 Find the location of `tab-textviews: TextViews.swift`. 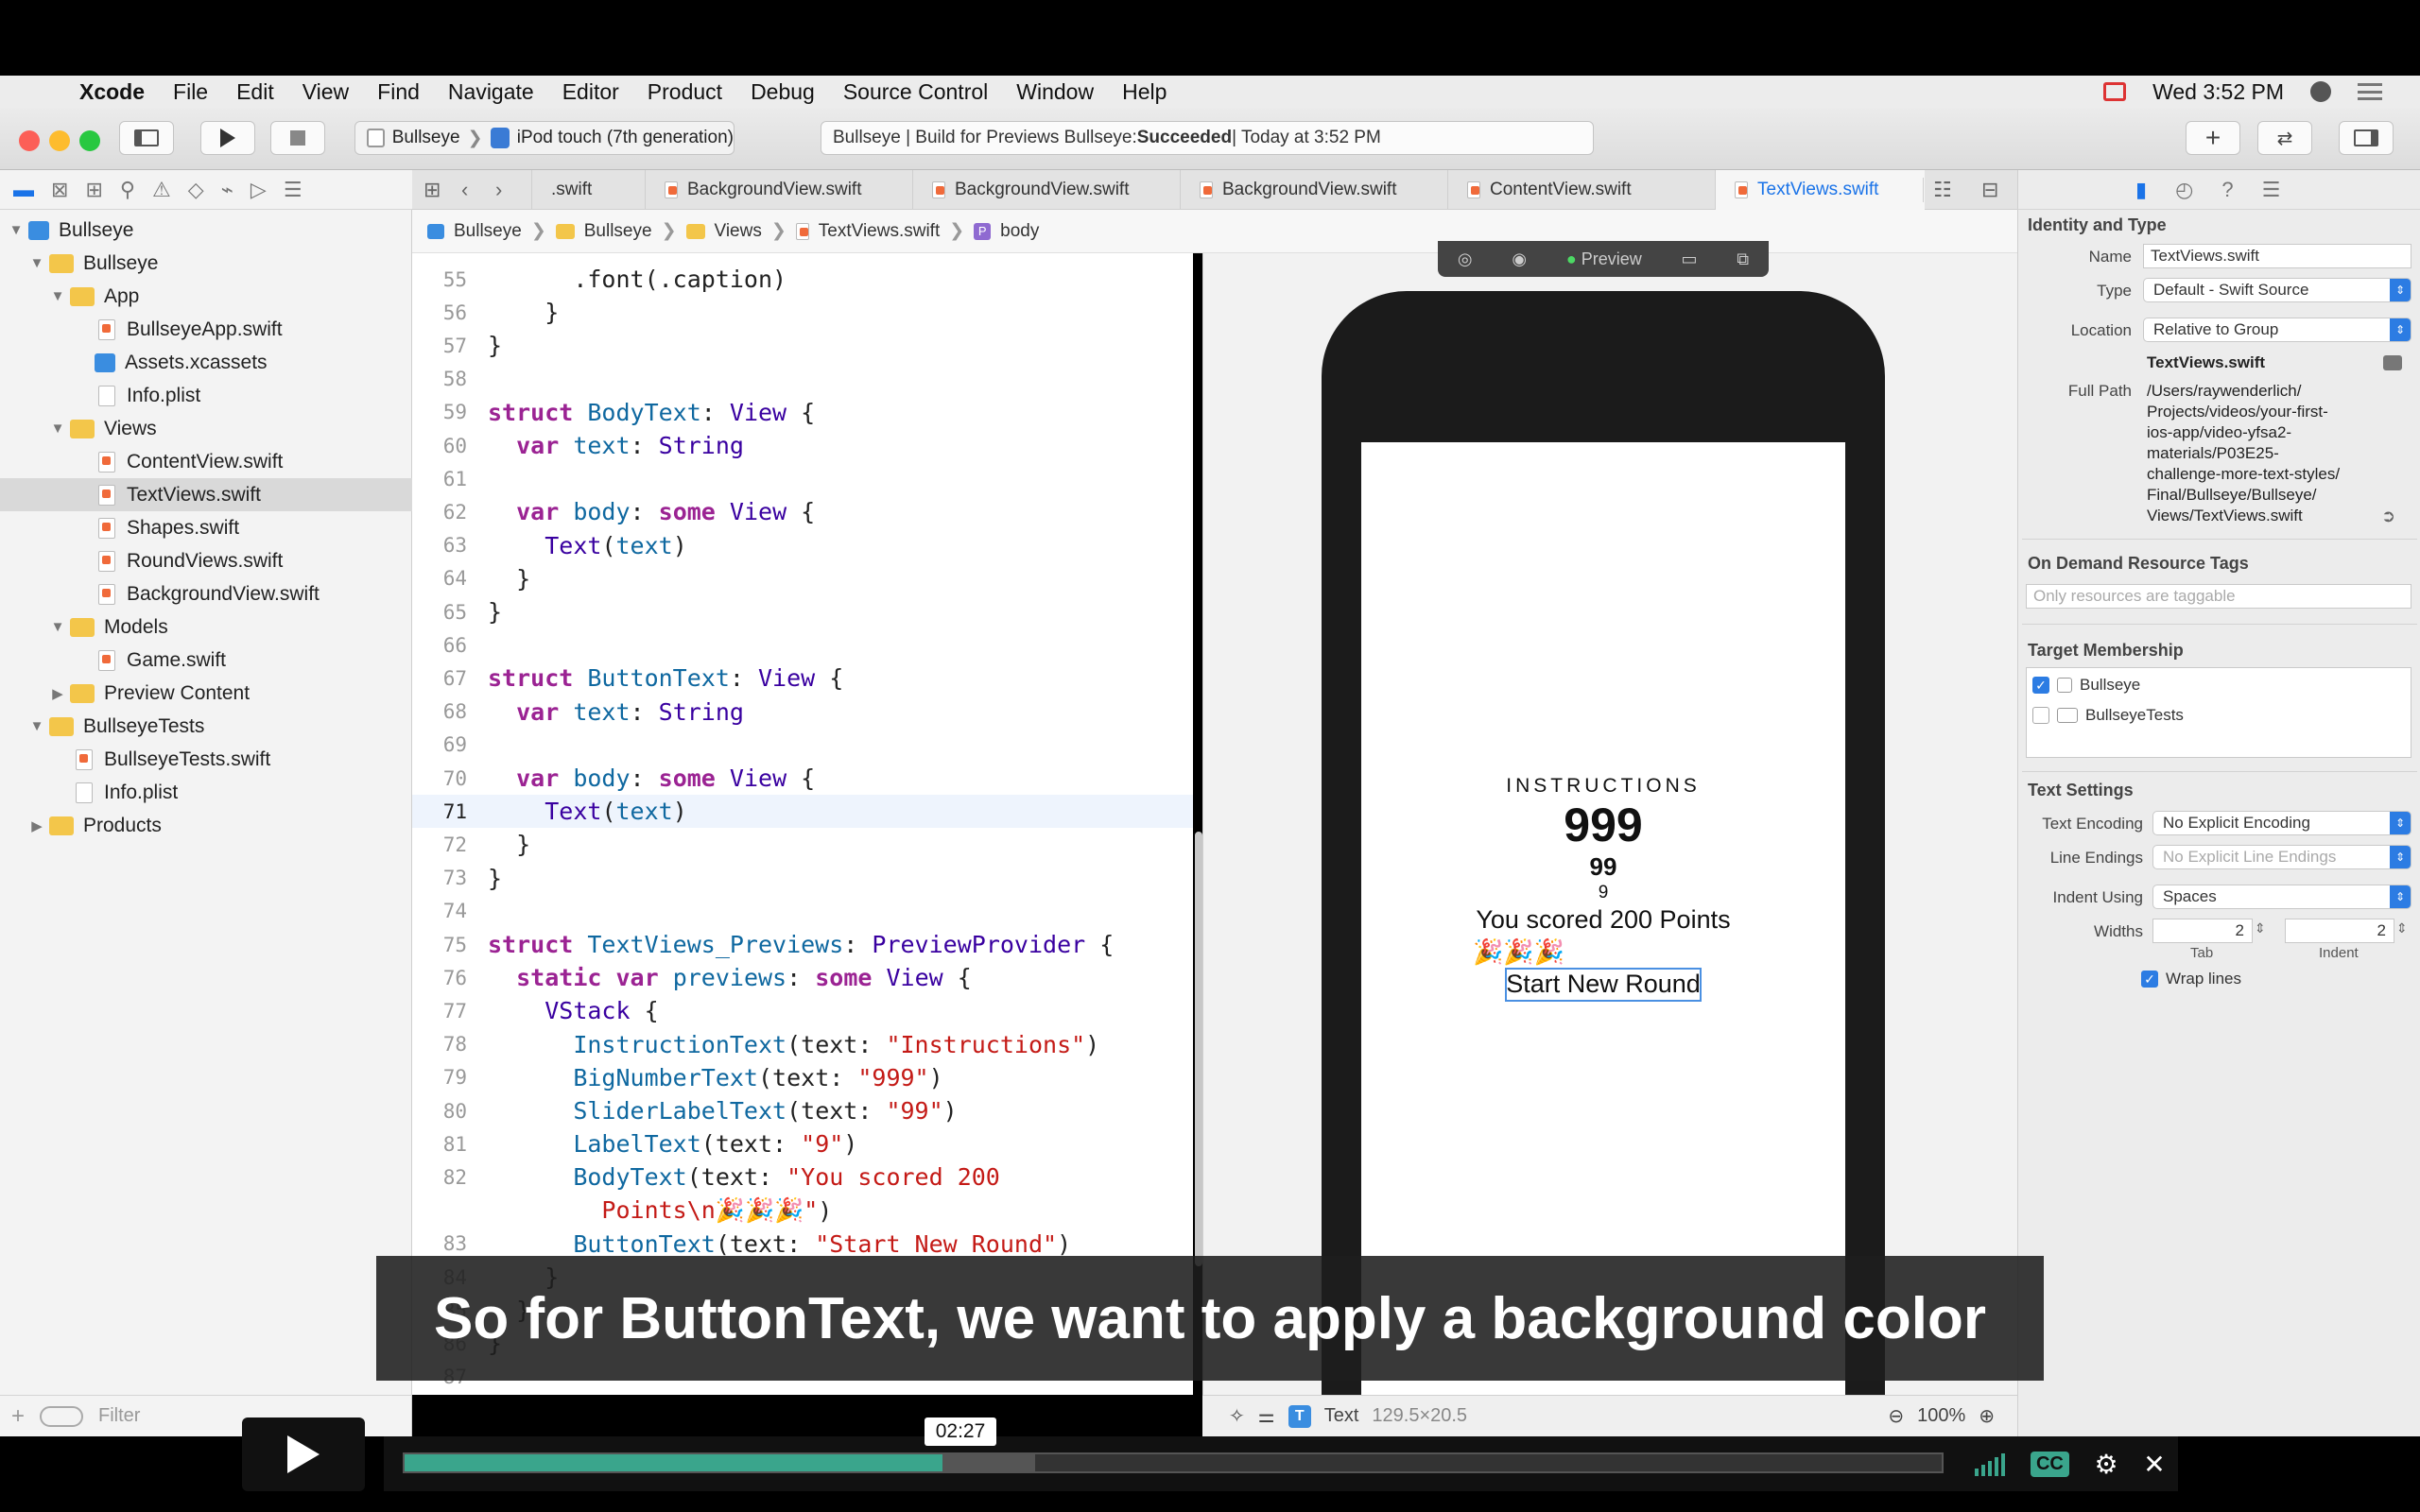

tab-textviews: TextViews.swift is located at coordinates (1820, 190).